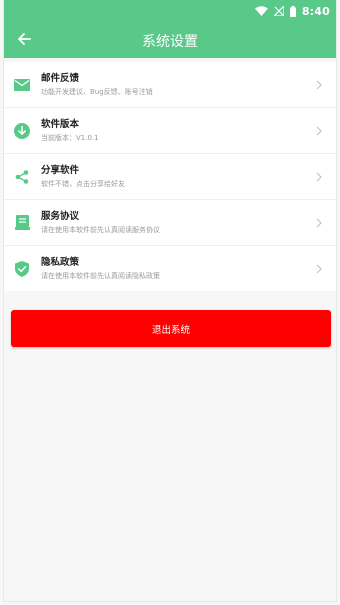 The width and height of the screenshot is (340, 605). What do you see at coordinates (60, 124) in the screenshot?
I see `menu-item-title: 软件版本` at bounding box center [60, 124].